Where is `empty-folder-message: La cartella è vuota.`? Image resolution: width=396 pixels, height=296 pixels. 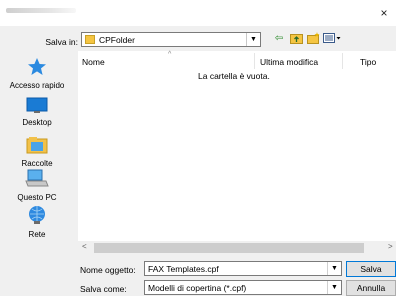 empty-folder-message: La cartella è vuota. is located at coordinates (234, 76).